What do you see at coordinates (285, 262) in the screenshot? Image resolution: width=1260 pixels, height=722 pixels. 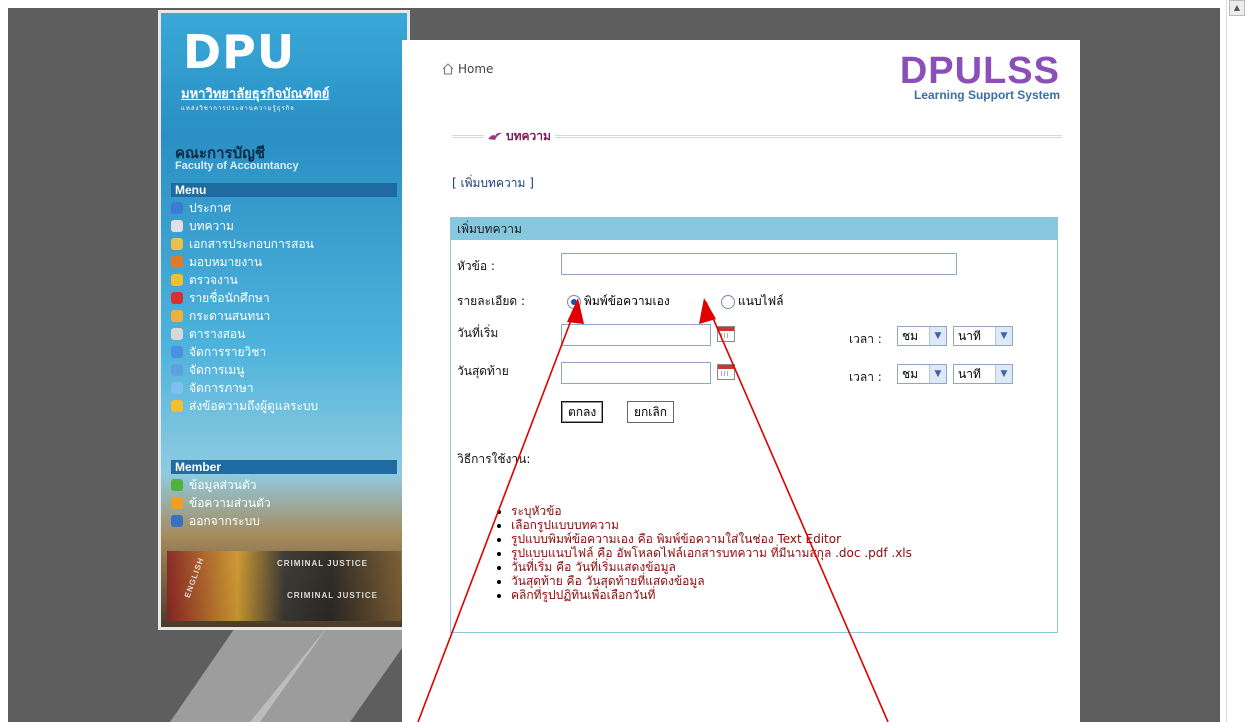 I see `sidebar-item-3: มอบหมายงาน` at bounding box center [285, 262].